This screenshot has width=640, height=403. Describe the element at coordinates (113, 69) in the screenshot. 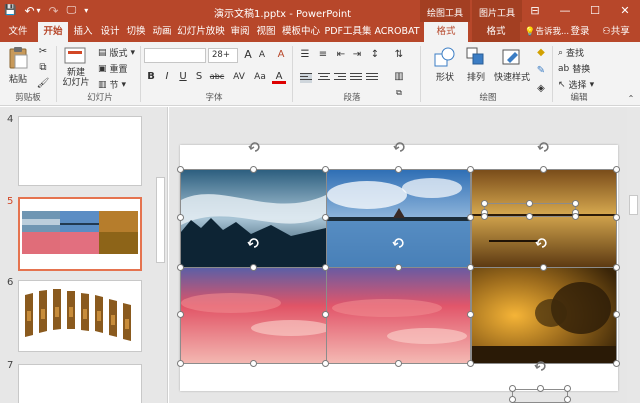

I see `reset-button: ▣ 重置` at that location.